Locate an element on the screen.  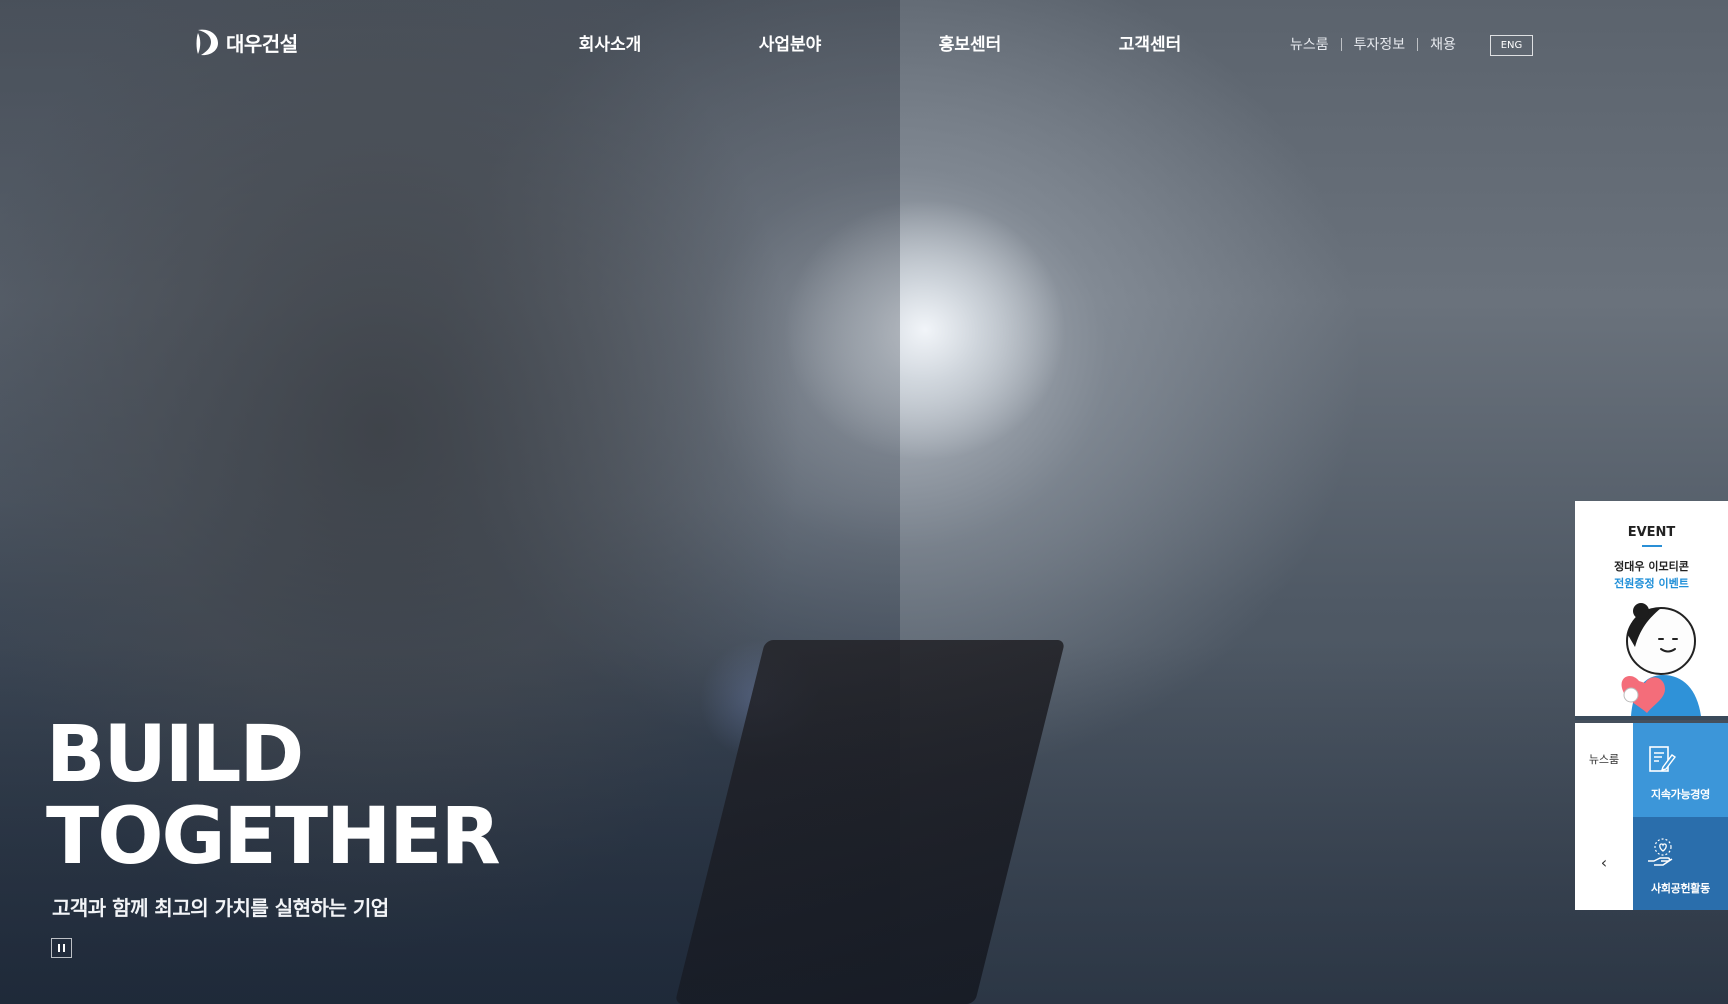
hero-title-line2: TOGETHER is located at coordinates (273, 837).